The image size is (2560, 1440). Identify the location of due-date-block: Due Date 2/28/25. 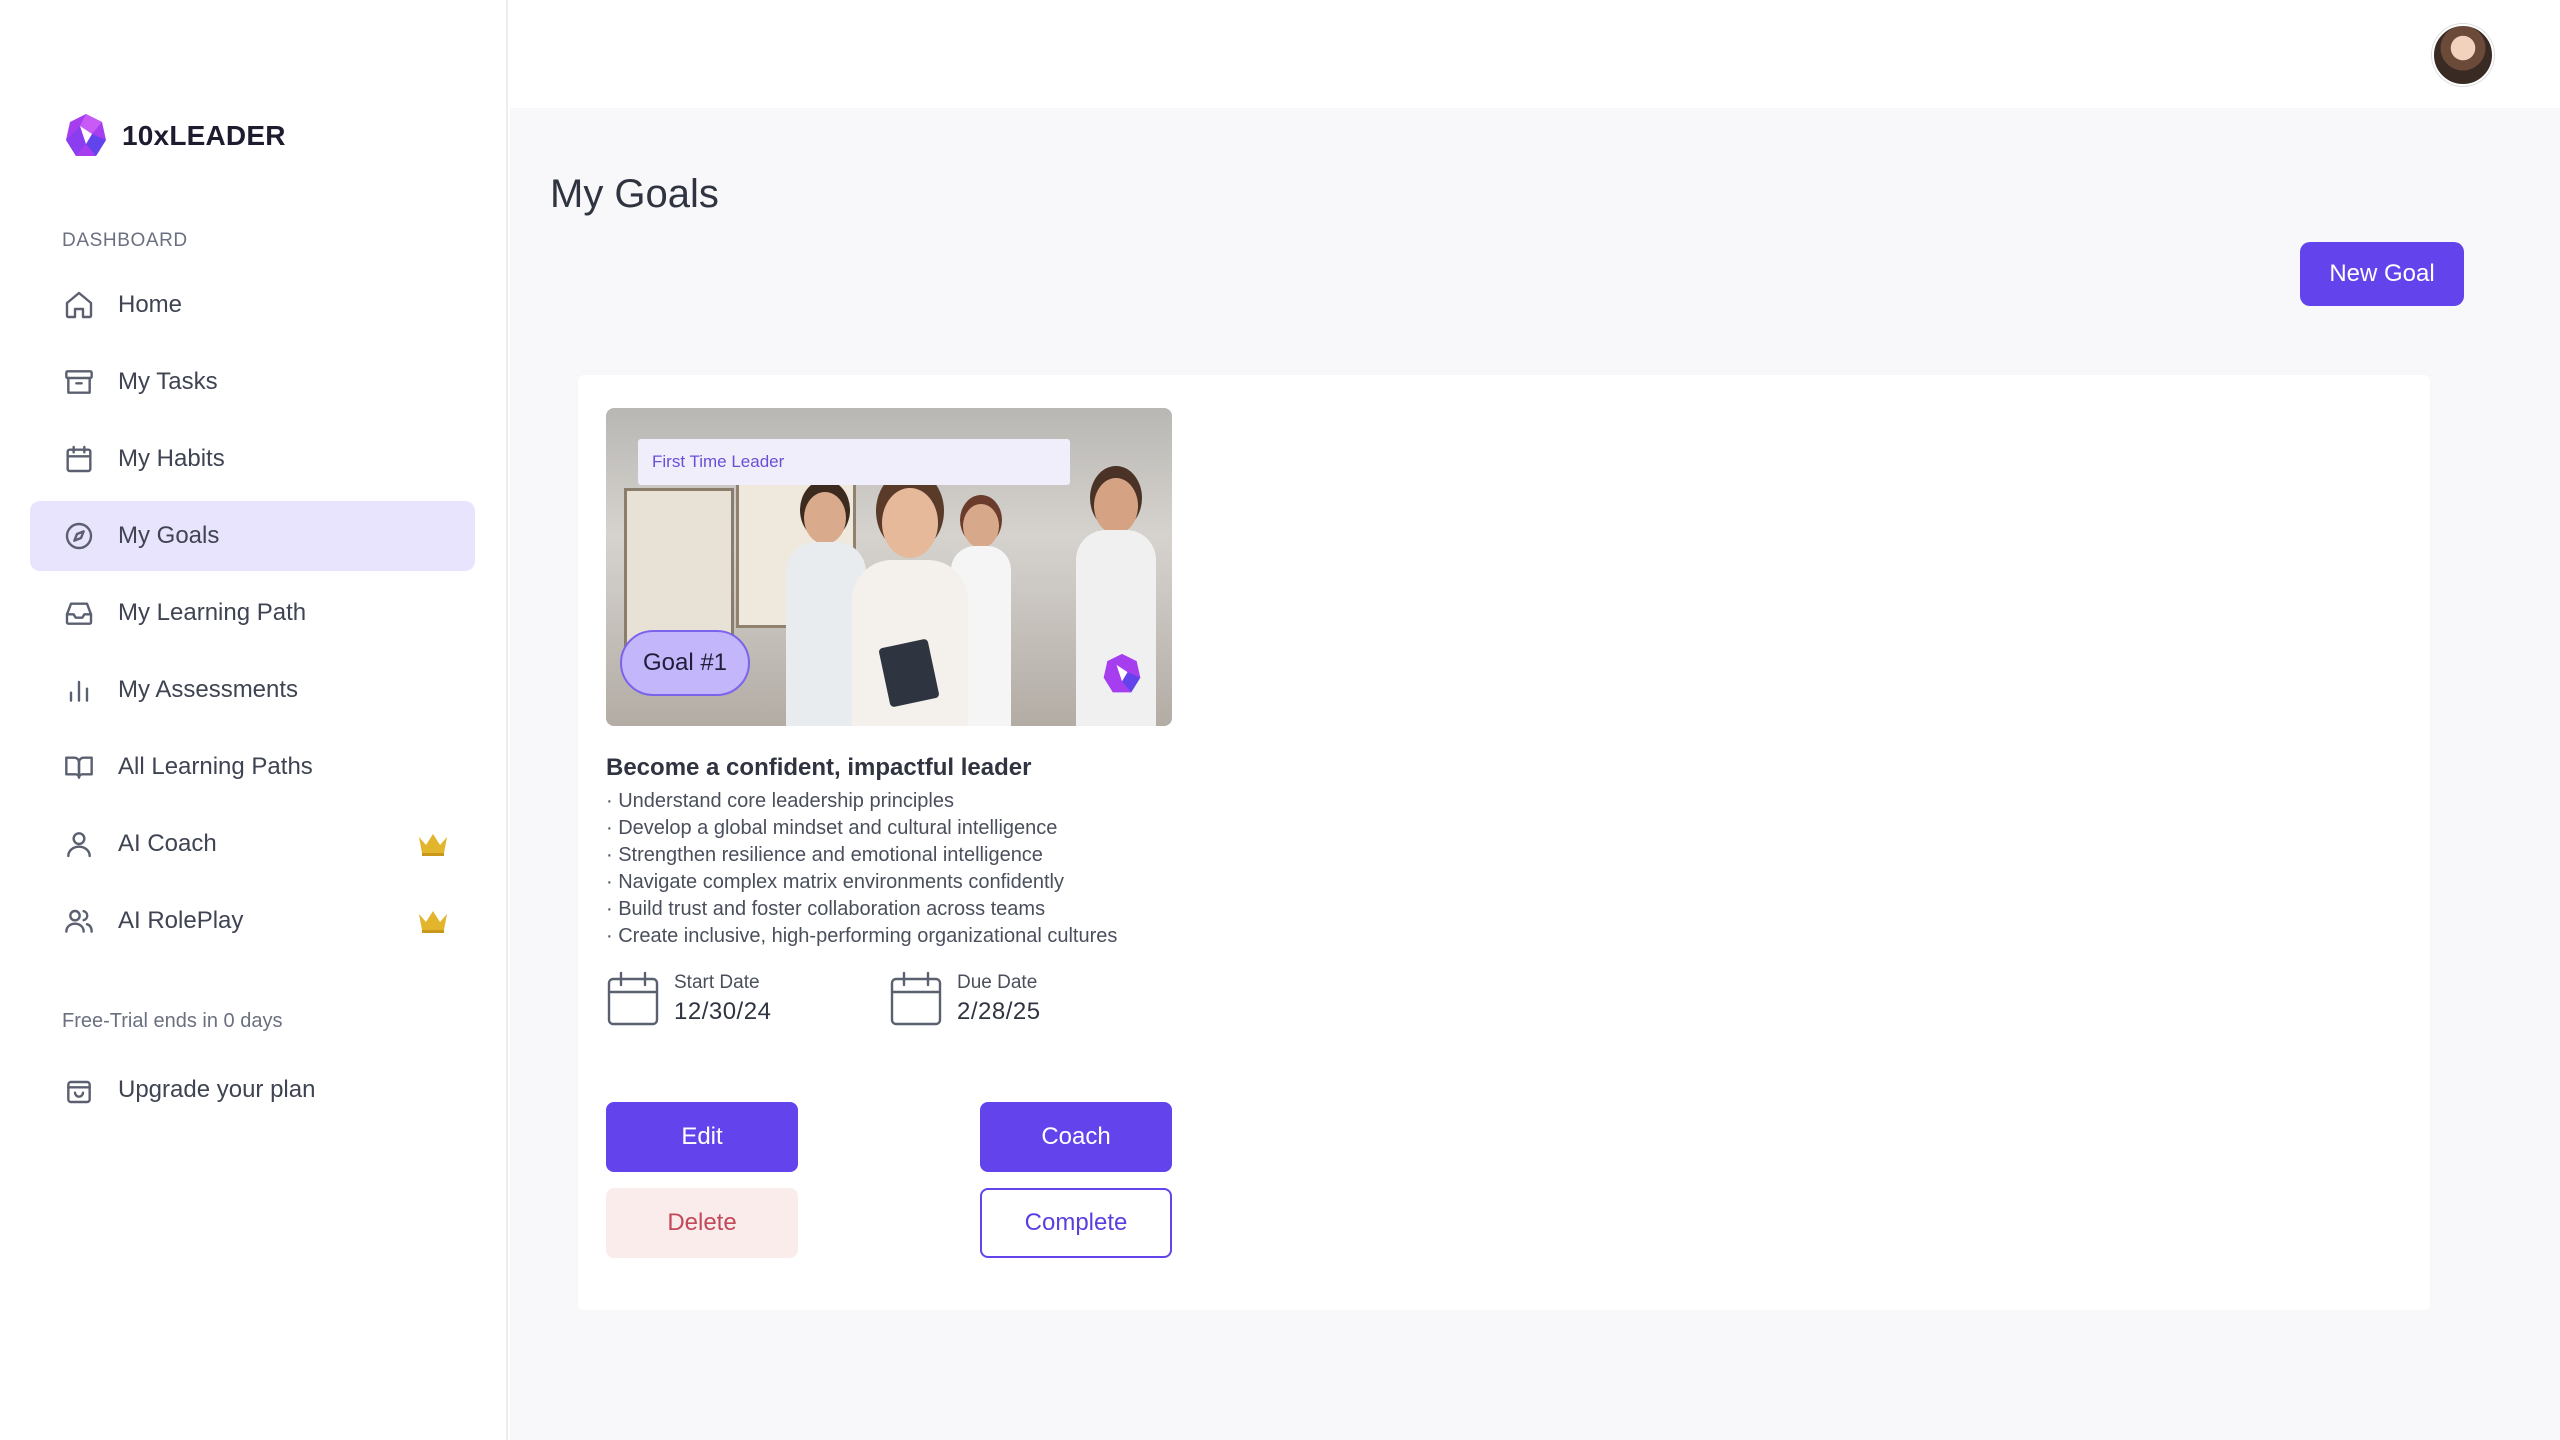
(1030, 999).